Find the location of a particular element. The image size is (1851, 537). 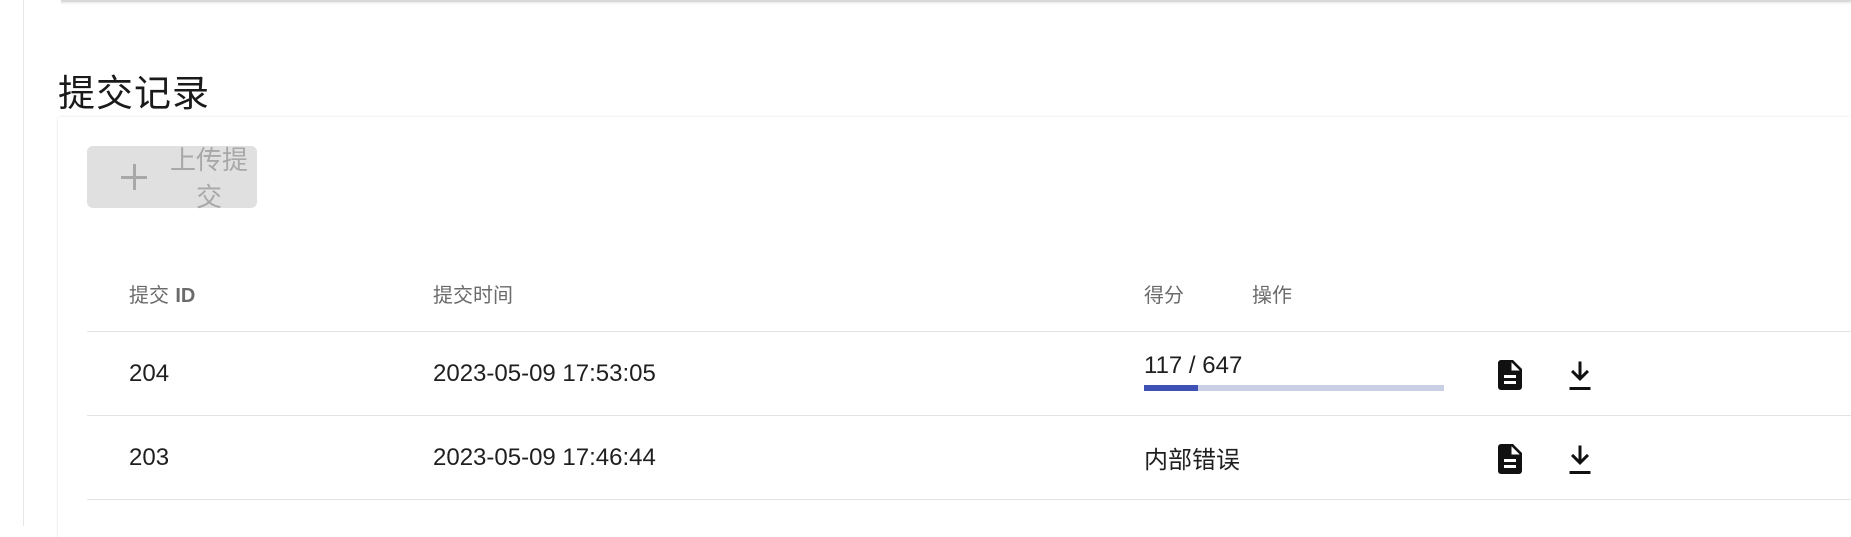

row-submit-time: 2023-05-09 17:46:44 is located at coordinates (544, 457).